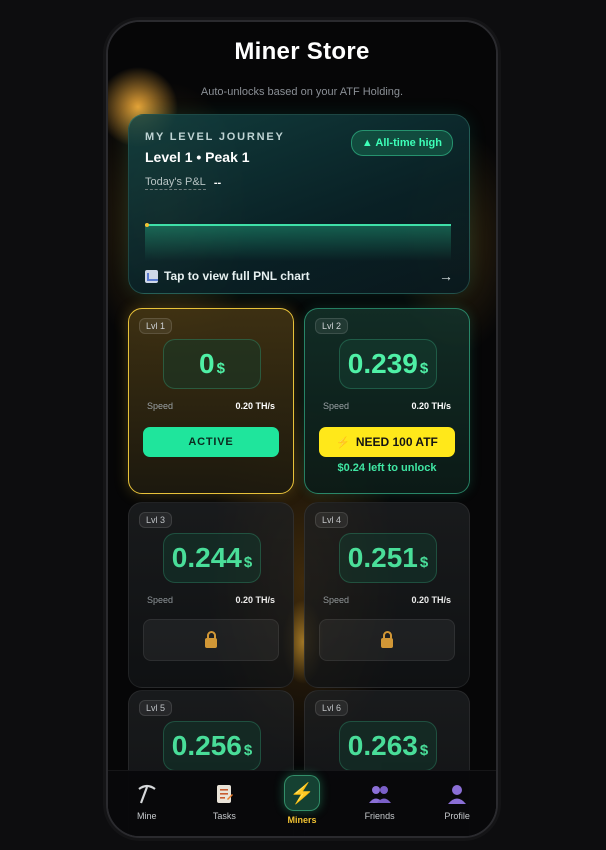 The height and width of the screenshot is (850, 606). I want to click on nav-item-profile: Profile, so click(457, 801).